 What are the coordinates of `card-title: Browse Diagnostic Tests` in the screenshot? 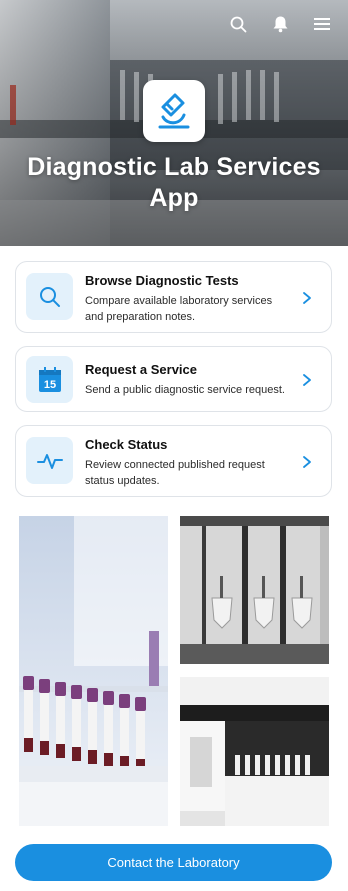 It's located at (162, 280).